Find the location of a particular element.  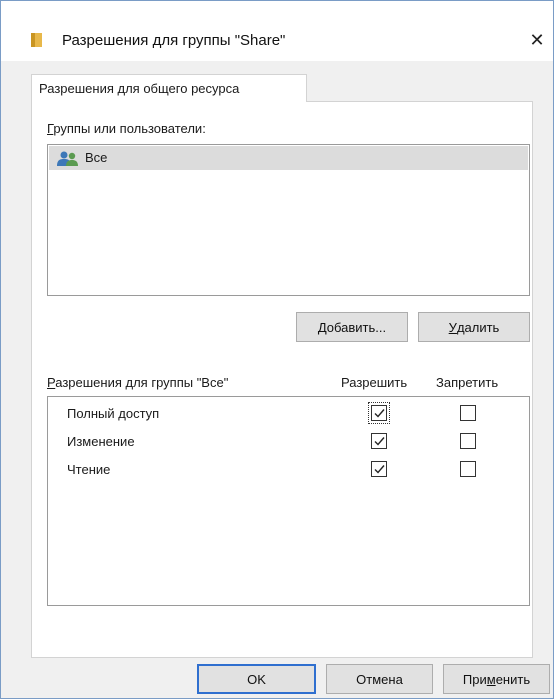

close-button: ✕ is located at coordinates (537, 40).